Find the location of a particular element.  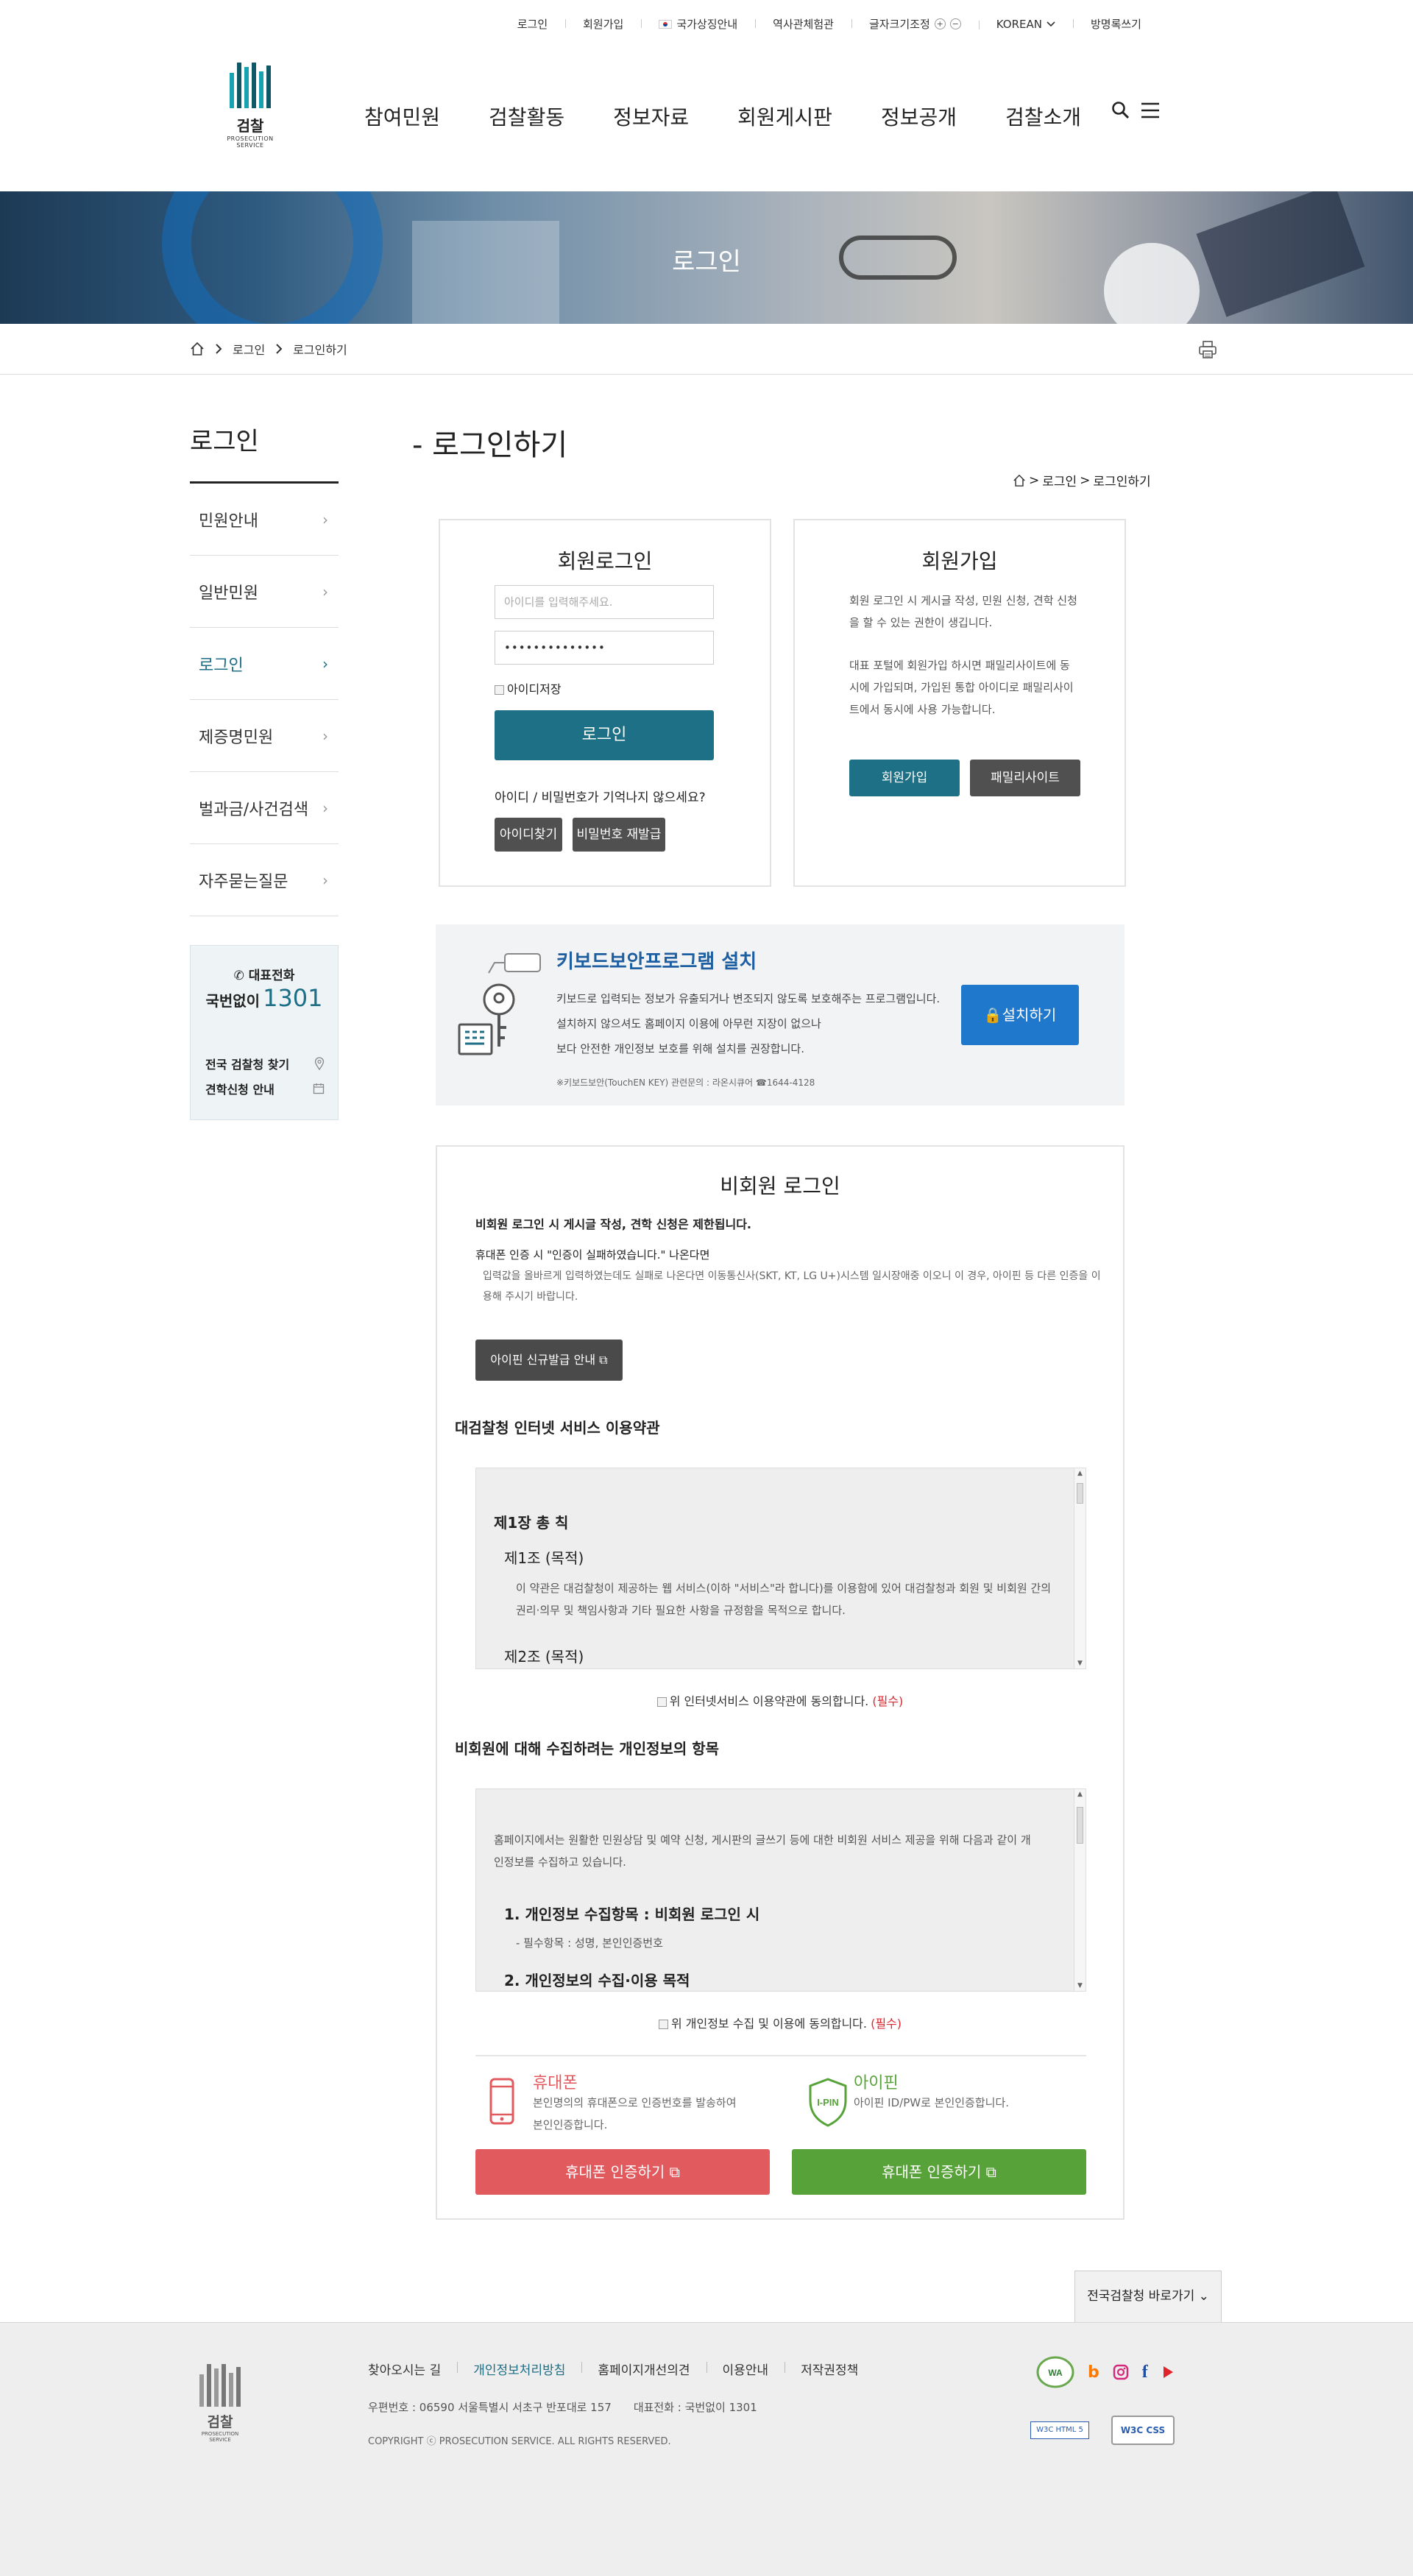

w3c-css-badge: W3C CSS is located at coordinates (1143, 2430).